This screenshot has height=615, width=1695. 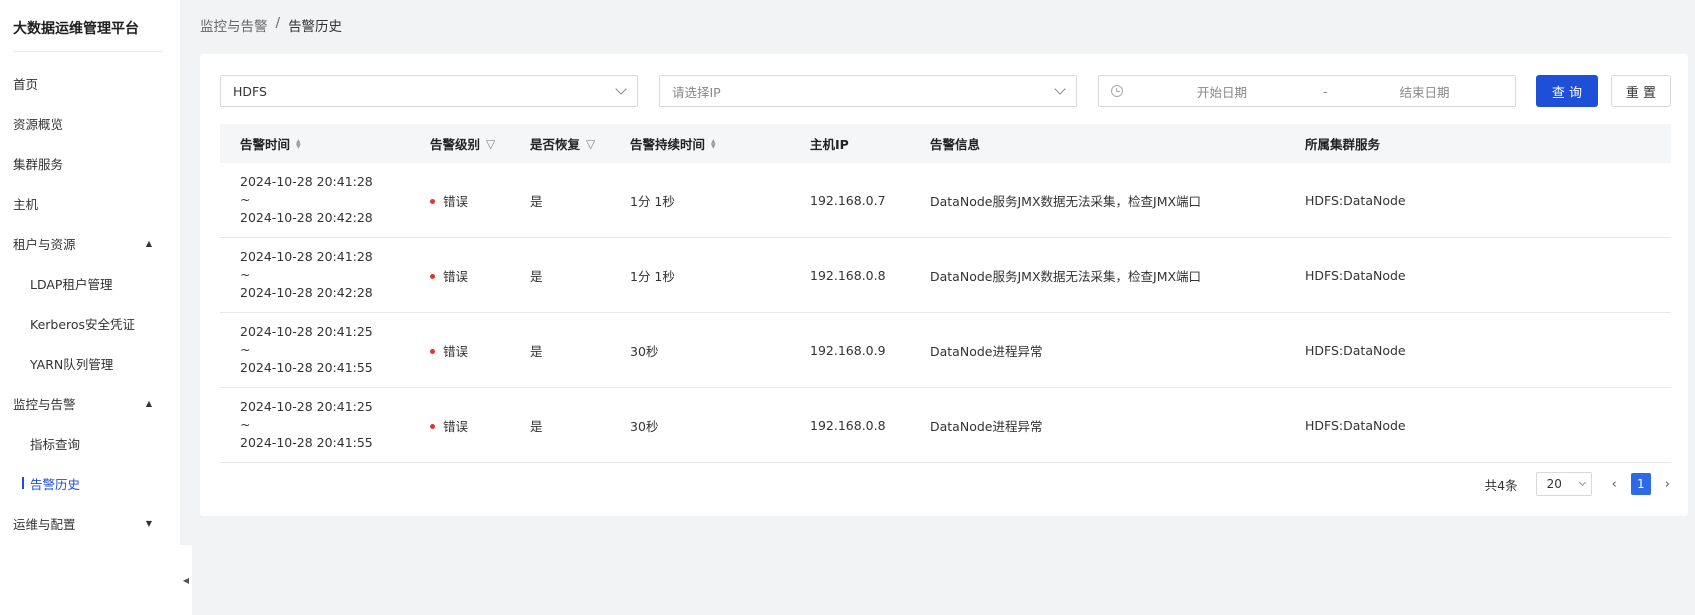 What do you see at coordinates (71, 284) in the screenshot?
I see `sidebar-item-label: LDAP租户管理` at bounding box center [71, 284].